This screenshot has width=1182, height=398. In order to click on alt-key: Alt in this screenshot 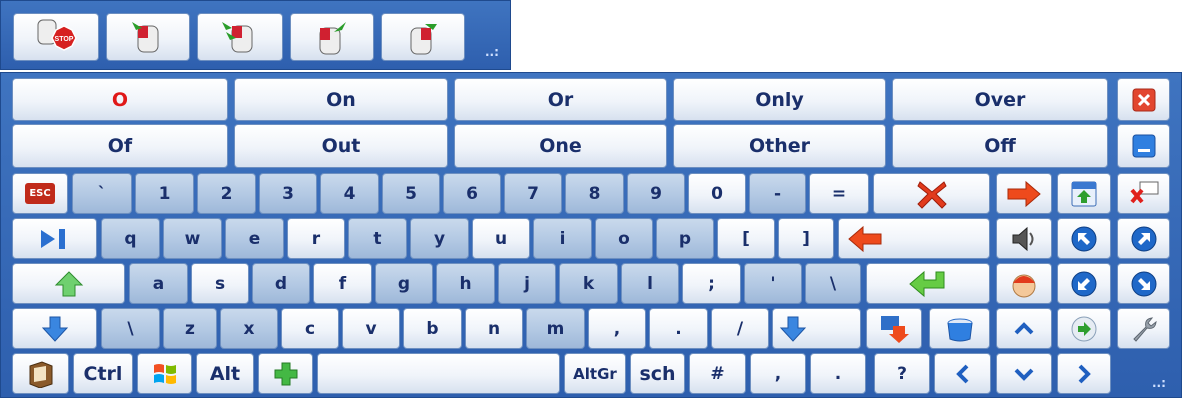, I will do `click(225, 373)`.